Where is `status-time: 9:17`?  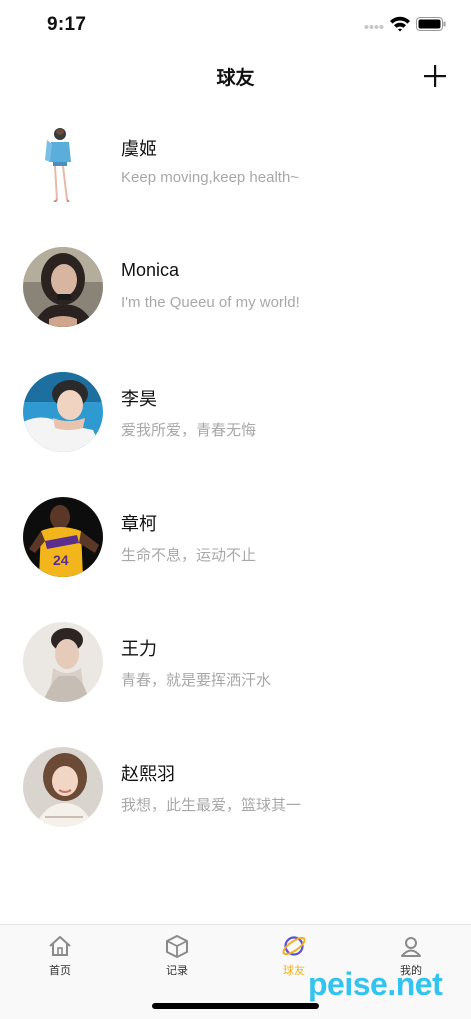 status-time: 9:17 is located at coordinates (67, 24).